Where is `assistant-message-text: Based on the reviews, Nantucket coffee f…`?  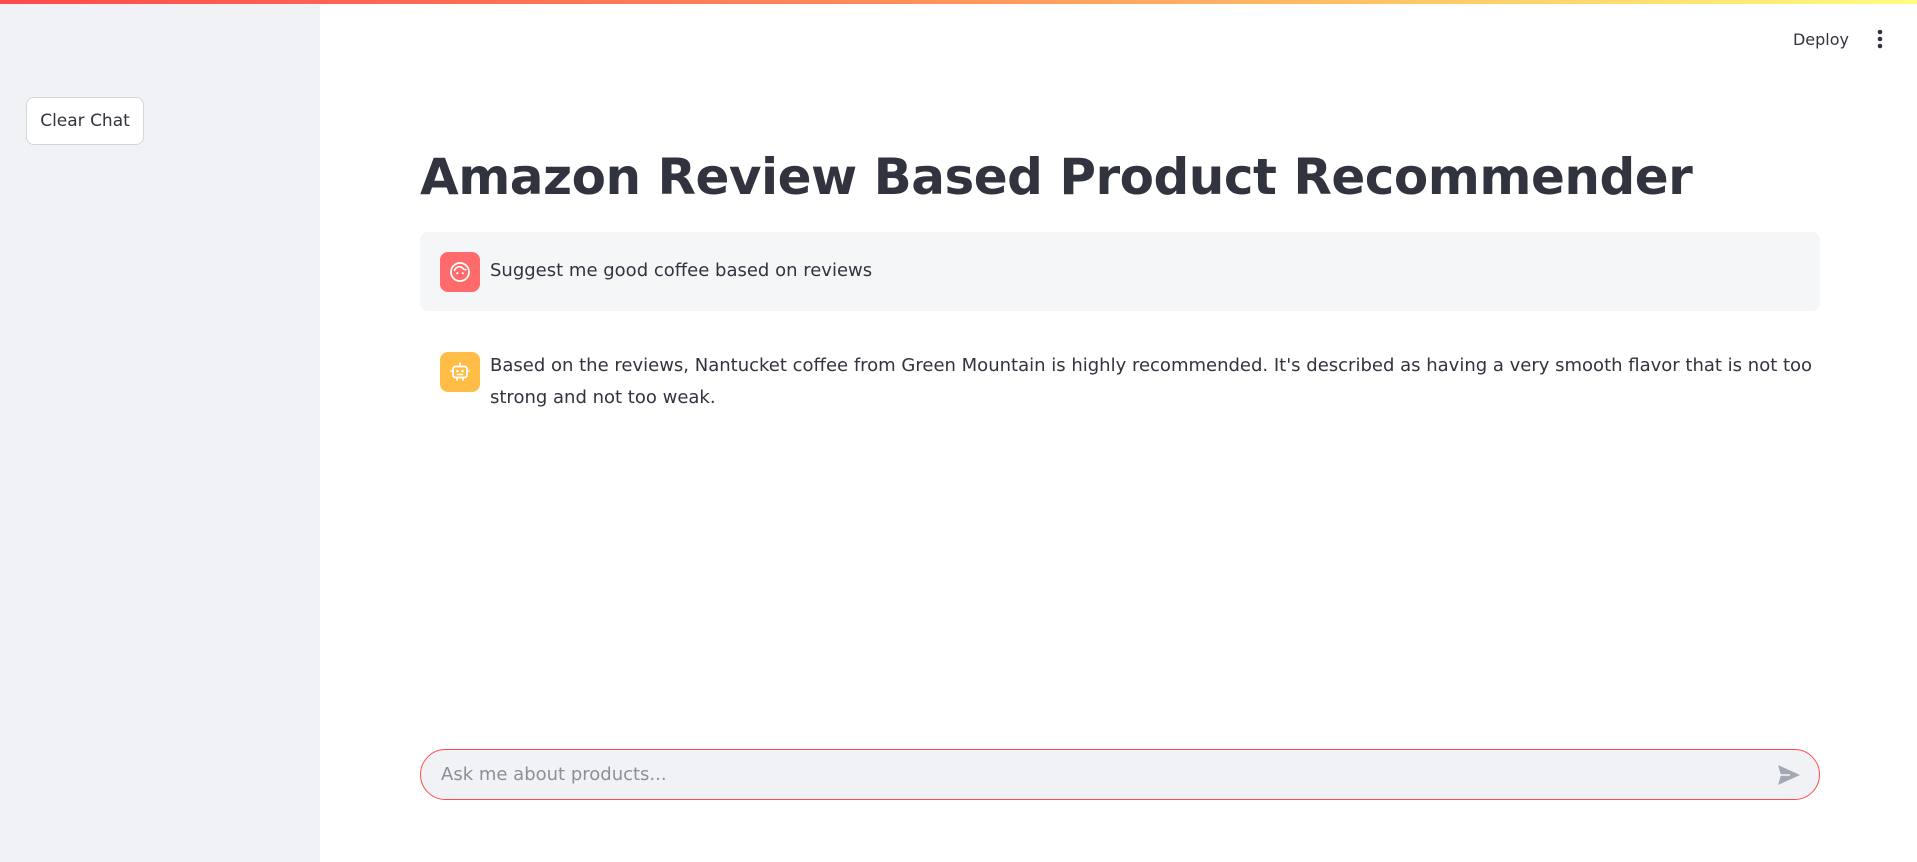
assistant-message-text: Based on the reviews, Nantucket coffee f… is located at coordinates (1151, 381).